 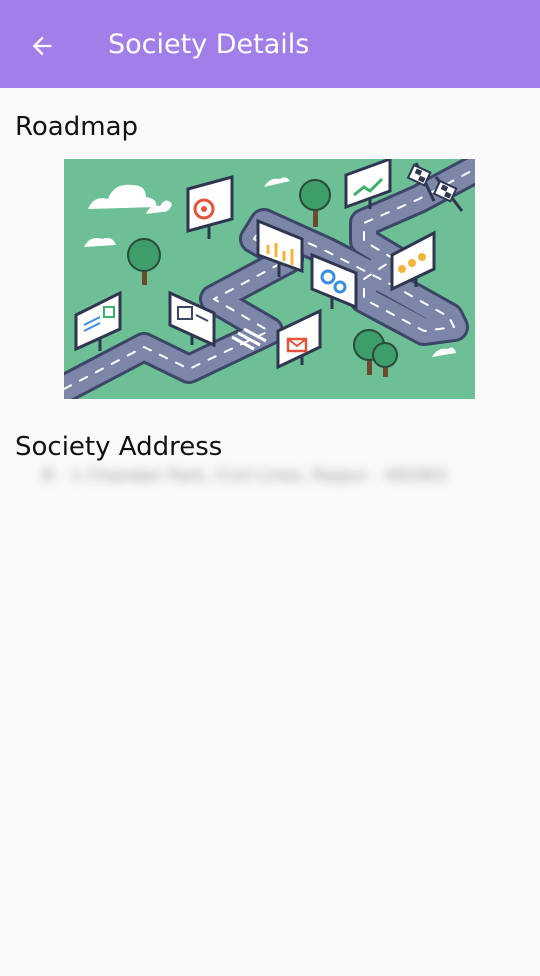 I want to click on app-bar: Society Details, so click(x=270, y=44).